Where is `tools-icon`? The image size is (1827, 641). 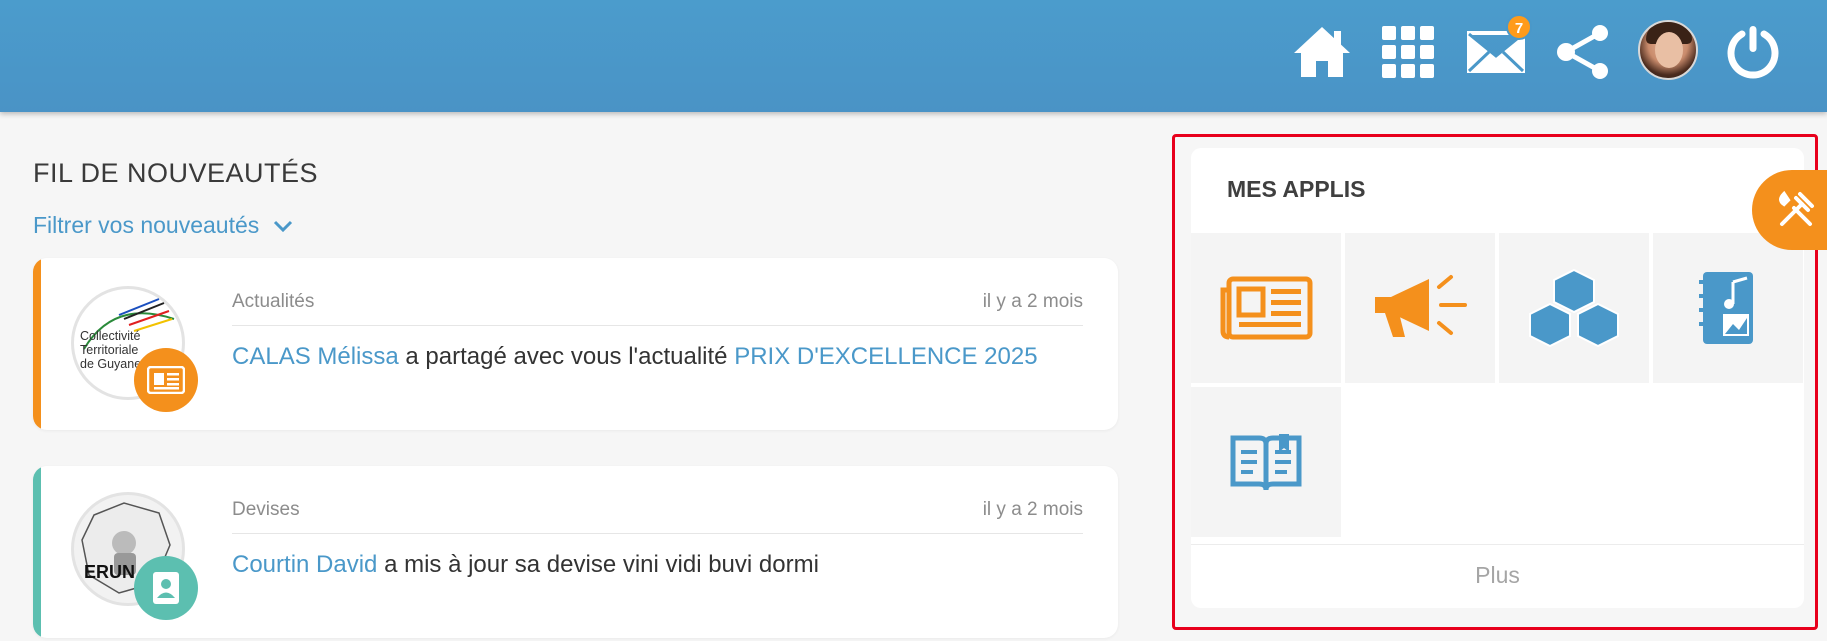
tools-icon is located at coordinates (1796, 208).